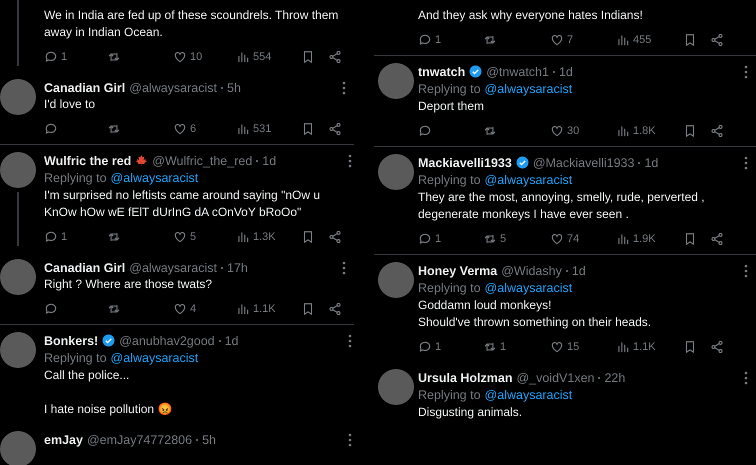 The width and height of the screenshot is (756, 465). I want to click on user-handle: @anubhav2good, so click(167, 341).